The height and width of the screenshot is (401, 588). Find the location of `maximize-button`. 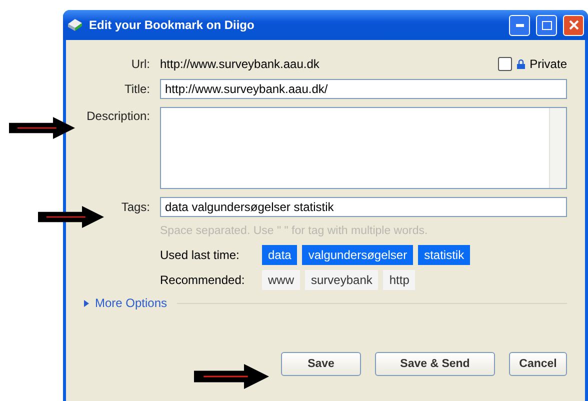

maximize-button is located at coordinates (546, 25).